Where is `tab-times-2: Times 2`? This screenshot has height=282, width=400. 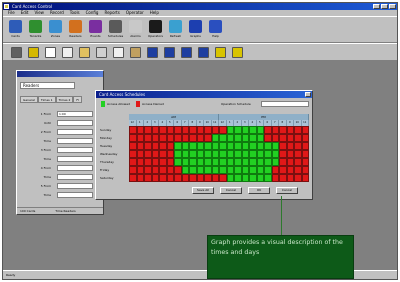
tab-times-2: Times 2 is located at coordinates (64, 99).